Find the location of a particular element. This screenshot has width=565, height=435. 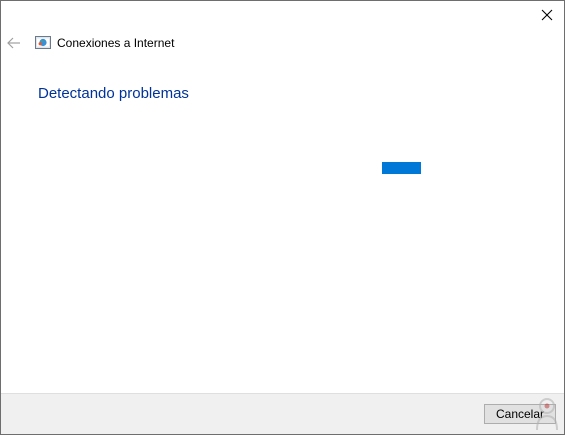

internet-connections-icon is located at coordinates (43, 42).